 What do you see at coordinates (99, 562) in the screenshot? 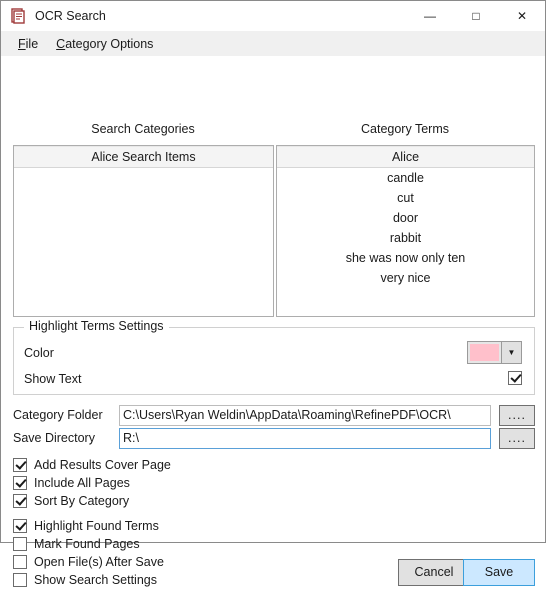
I see `option-label: Open File(s) After Save` at bounding box center [99, 562].